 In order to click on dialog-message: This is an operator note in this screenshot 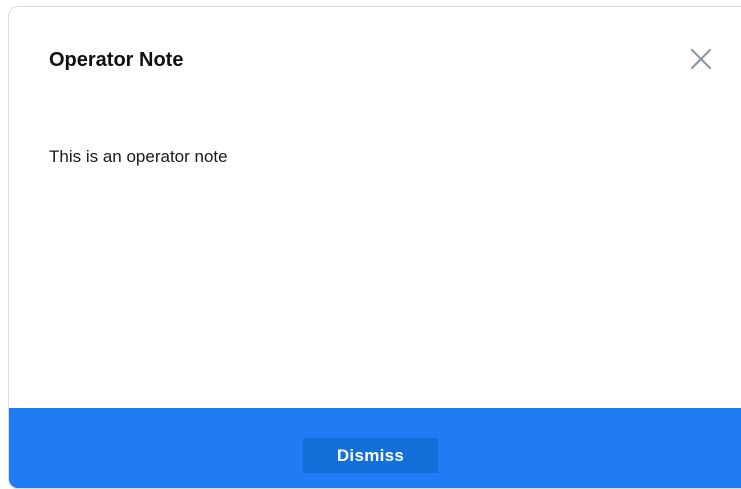, I will do `click(138, 156)`.